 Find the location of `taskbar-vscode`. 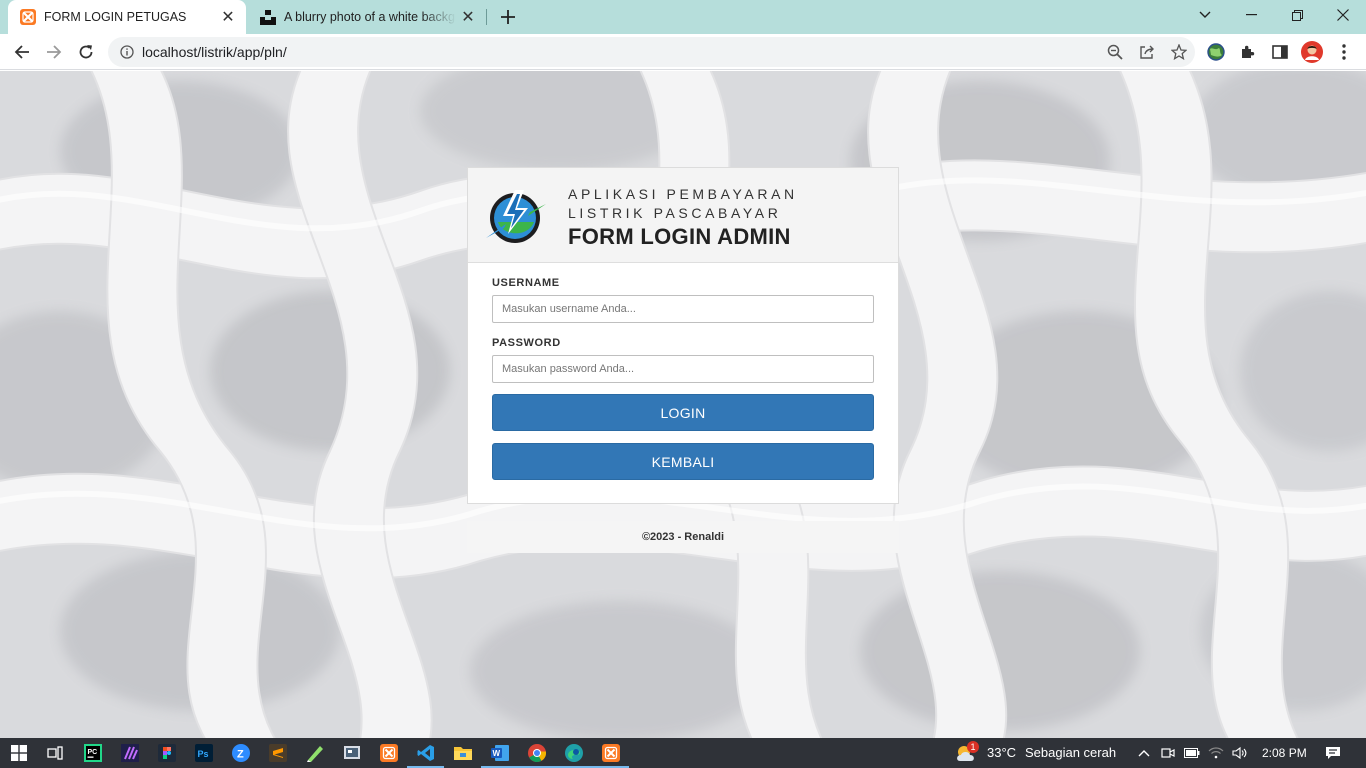

taskbar-vscode is located at coordinates (425, 753).